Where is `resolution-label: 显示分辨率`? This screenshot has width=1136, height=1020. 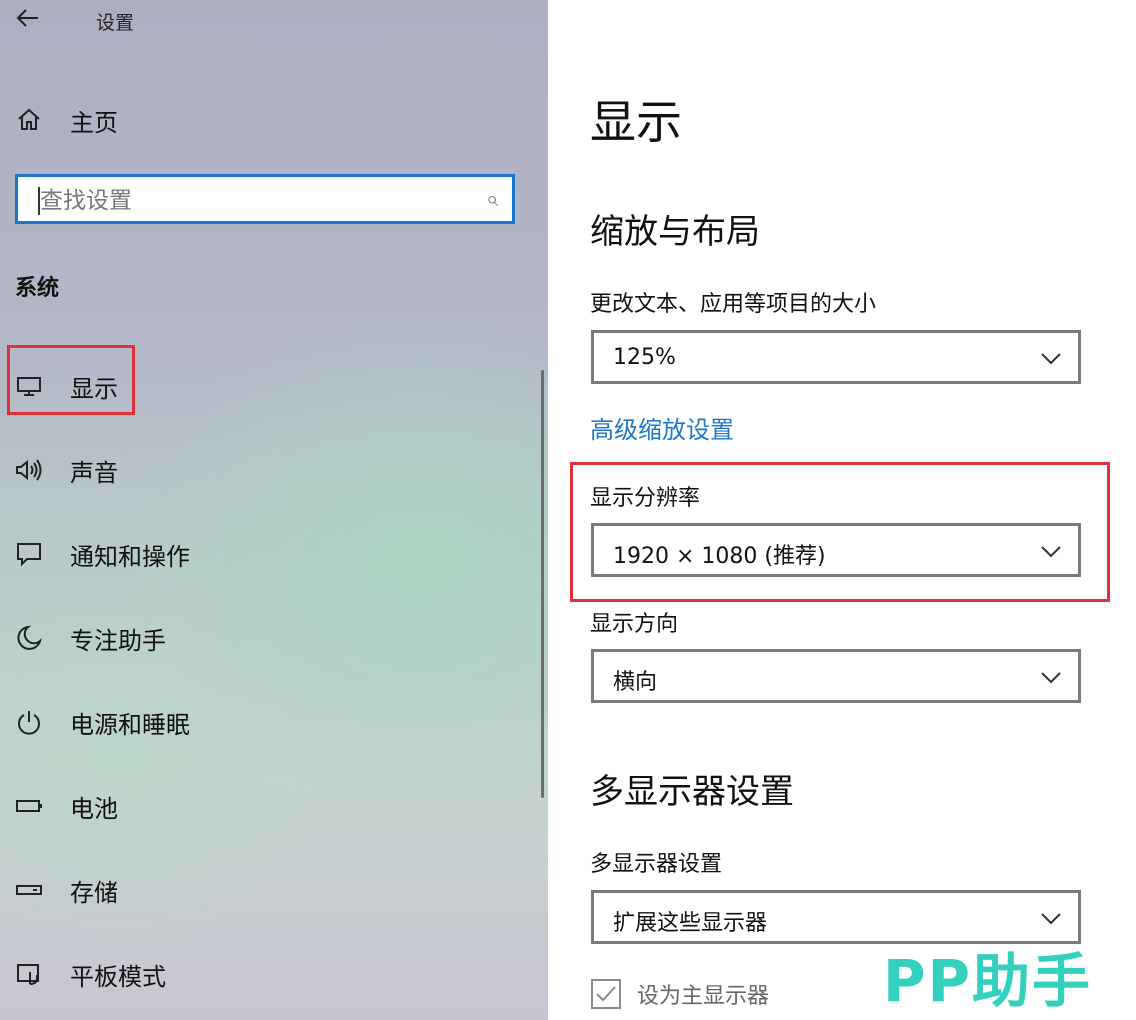
resolution-label: 显示分辨率 is located at coordinates (645, 498).